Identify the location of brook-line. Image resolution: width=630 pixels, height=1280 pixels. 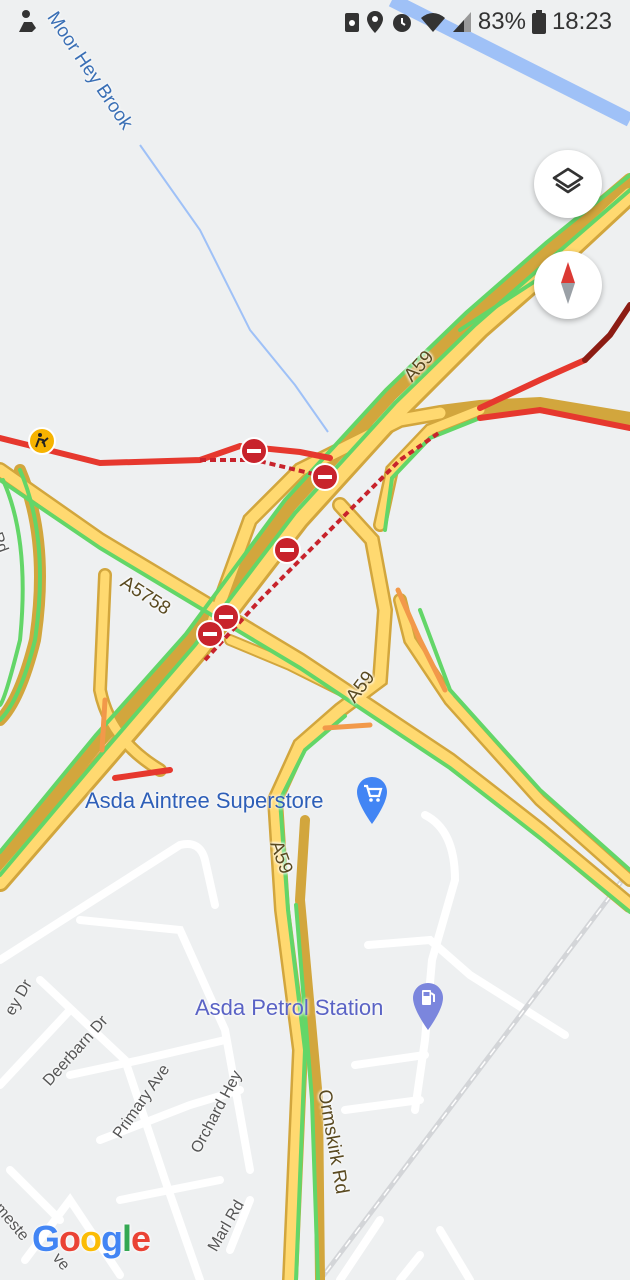
(234, 288).